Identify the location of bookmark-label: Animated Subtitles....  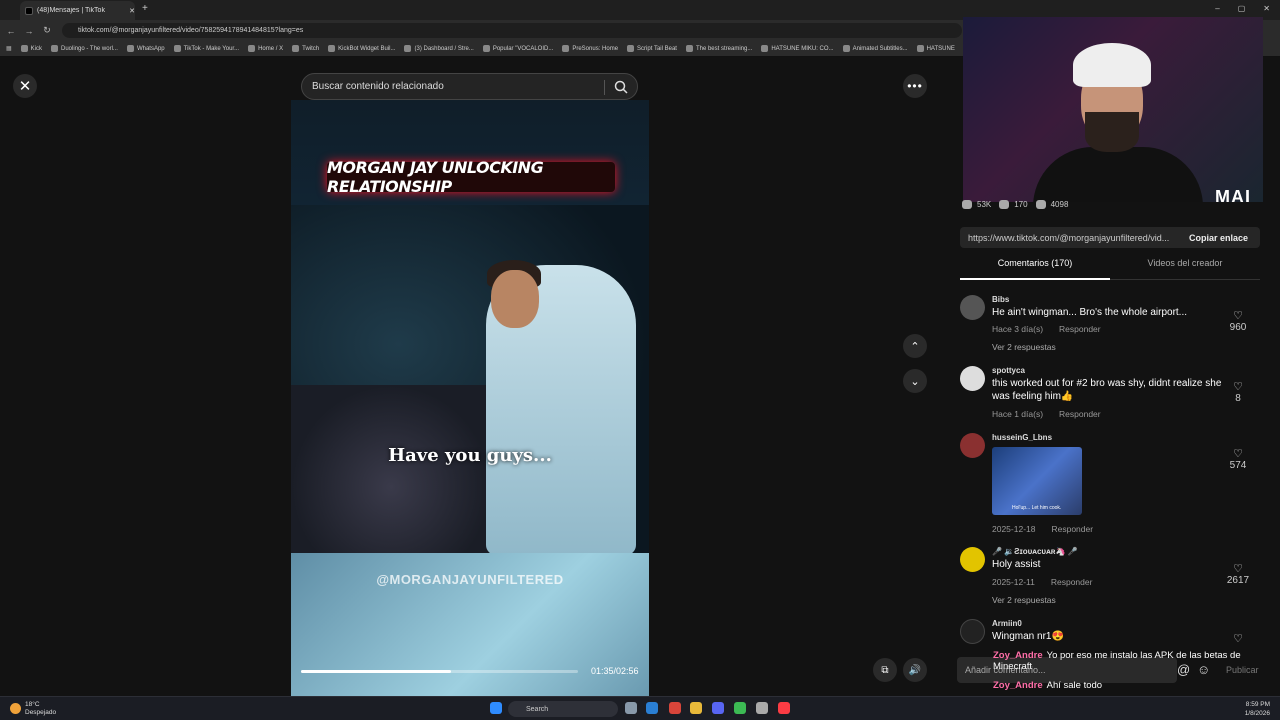
(880, 48).